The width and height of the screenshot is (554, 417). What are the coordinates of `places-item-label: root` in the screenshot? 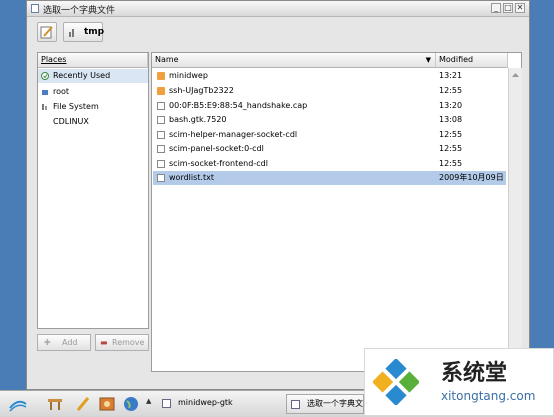 It's located at (61, 91).